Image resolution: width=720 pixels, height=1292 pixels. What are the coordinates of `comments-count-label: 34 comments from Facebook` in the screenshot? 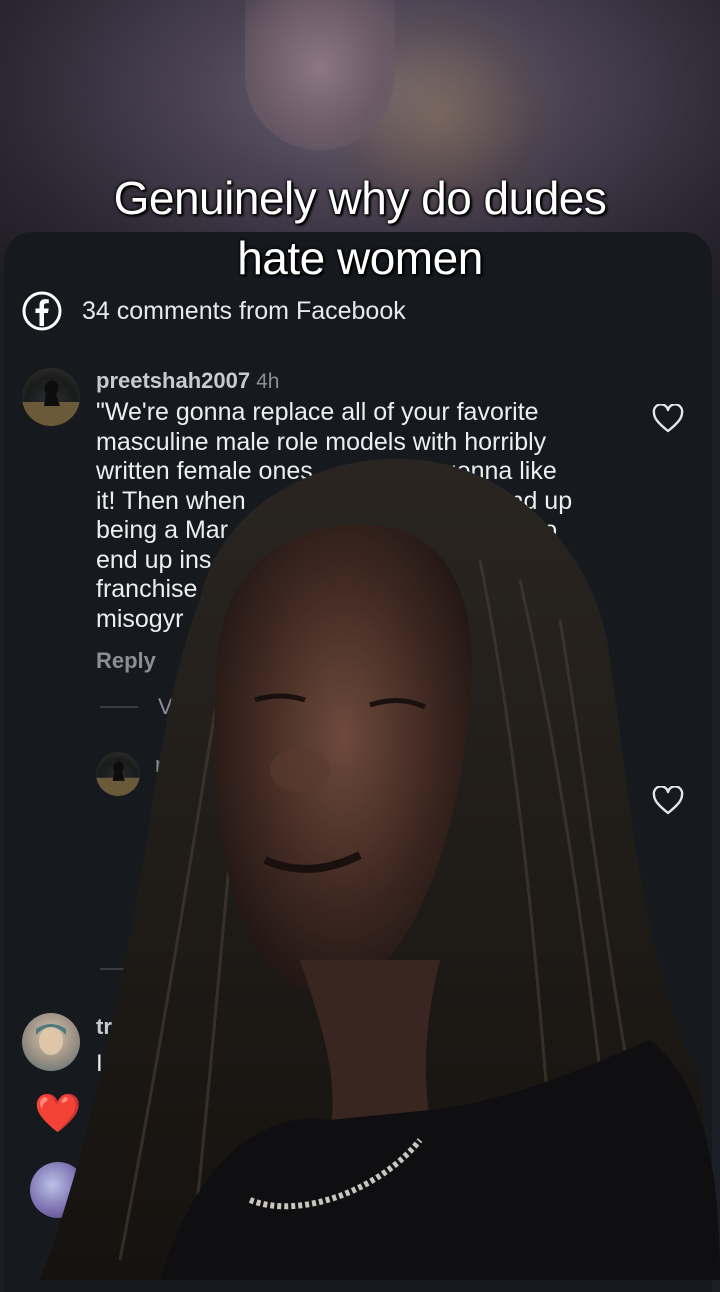 It's located at (244, 310).